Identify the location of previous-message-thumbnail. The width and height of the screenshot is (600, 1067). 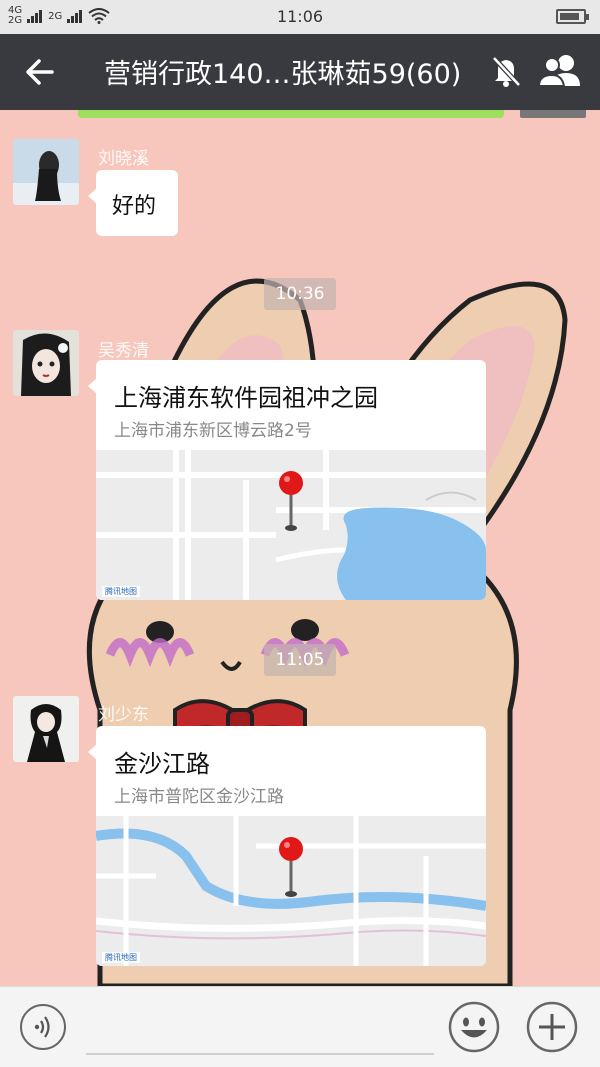
(553, 114).